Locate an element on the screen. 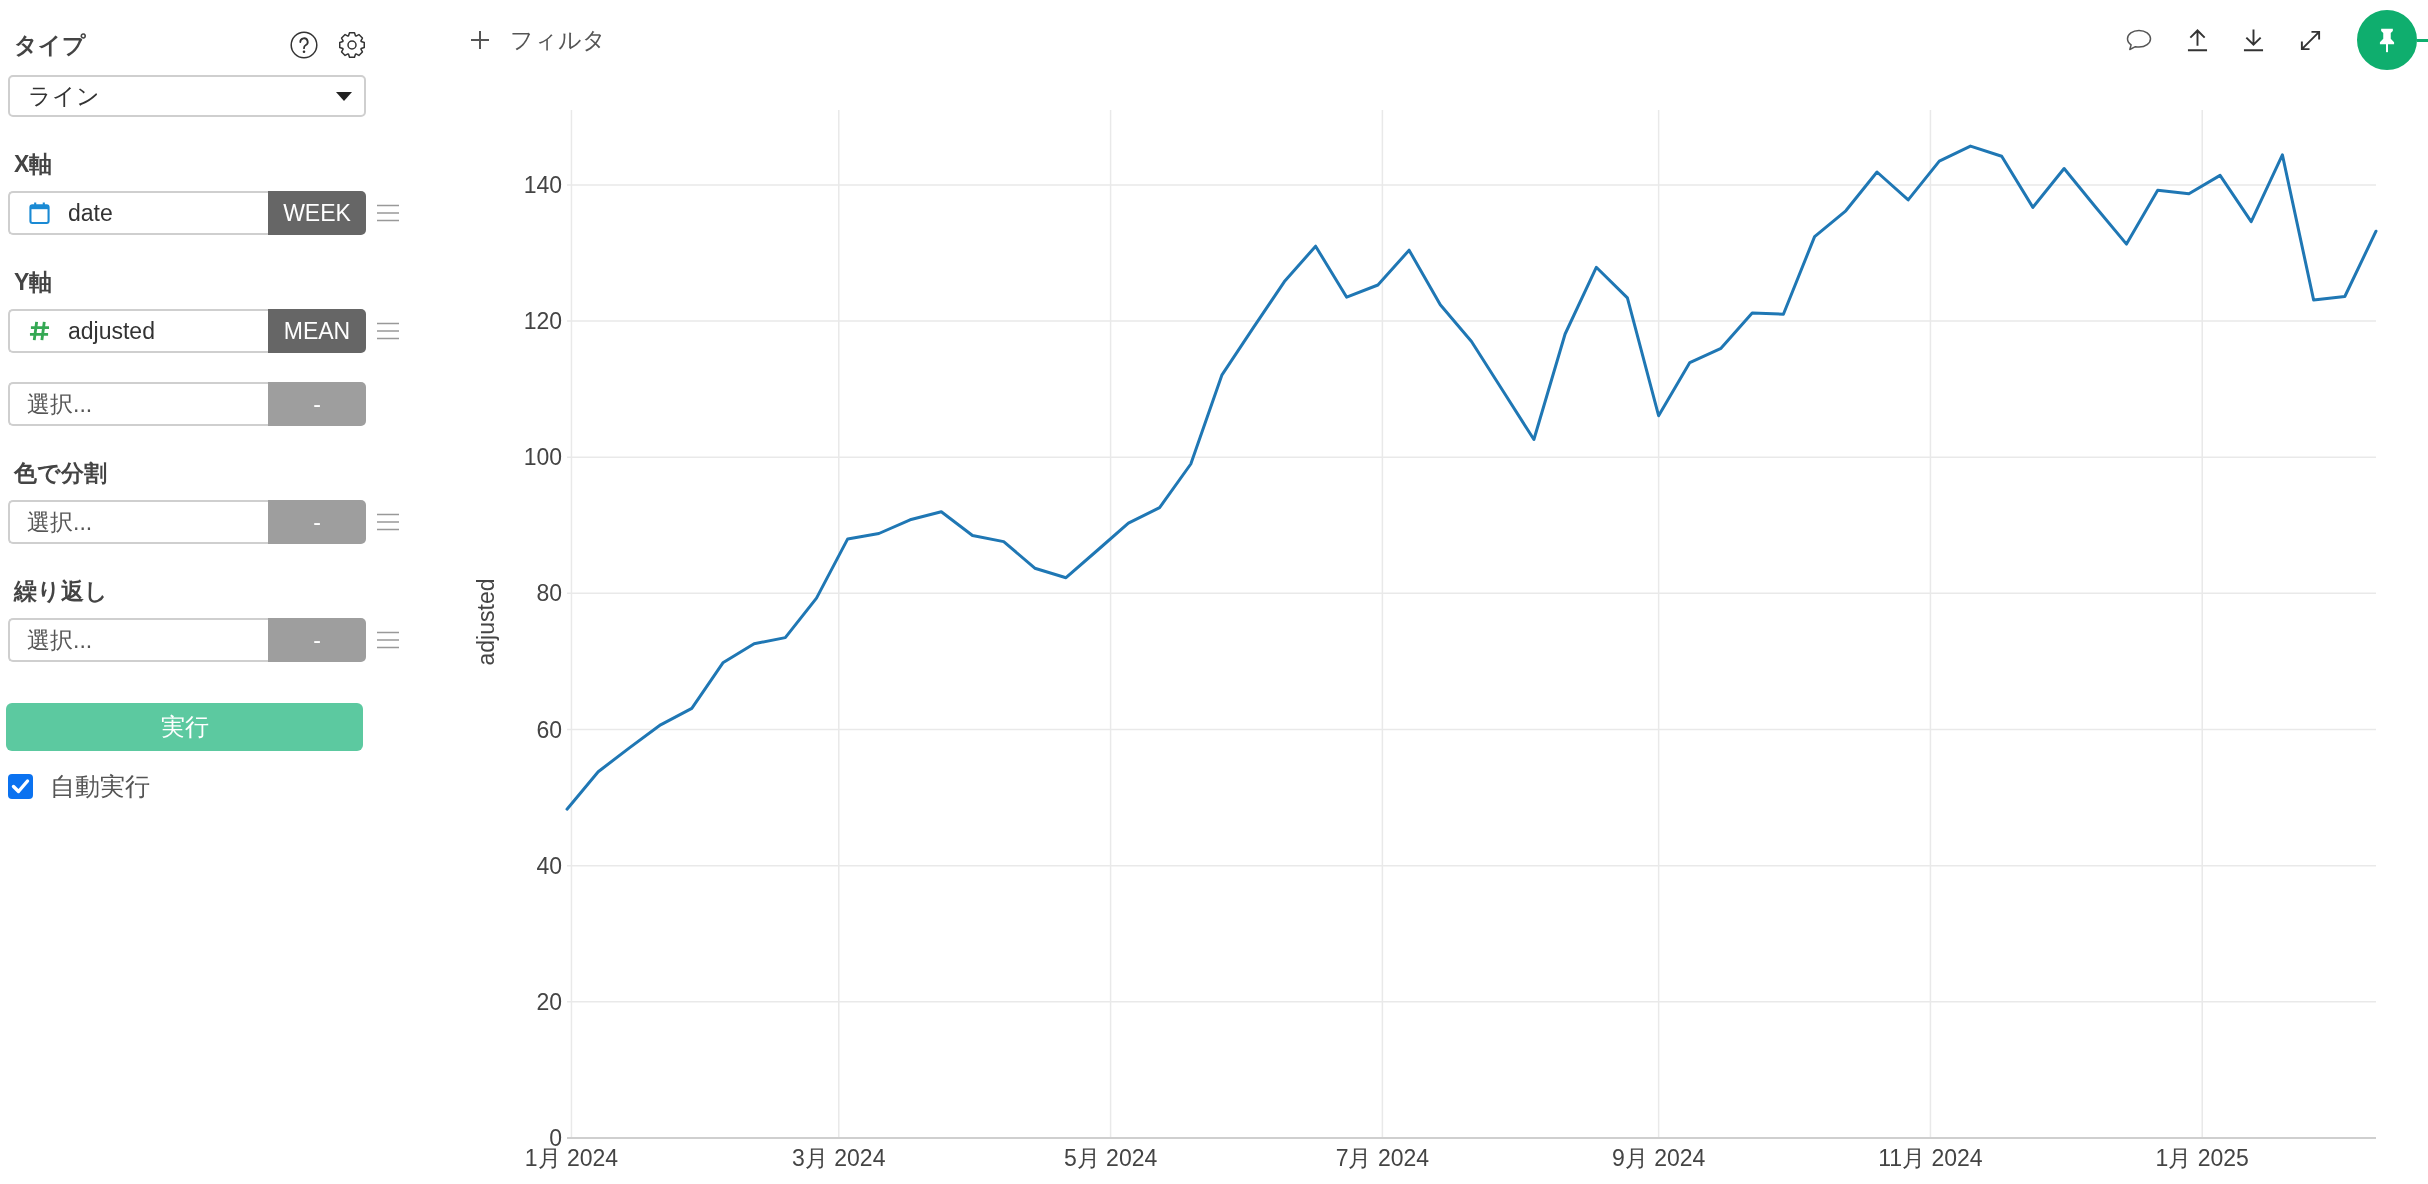  section-label: 色で分割 is located at coordinates (59, 473).